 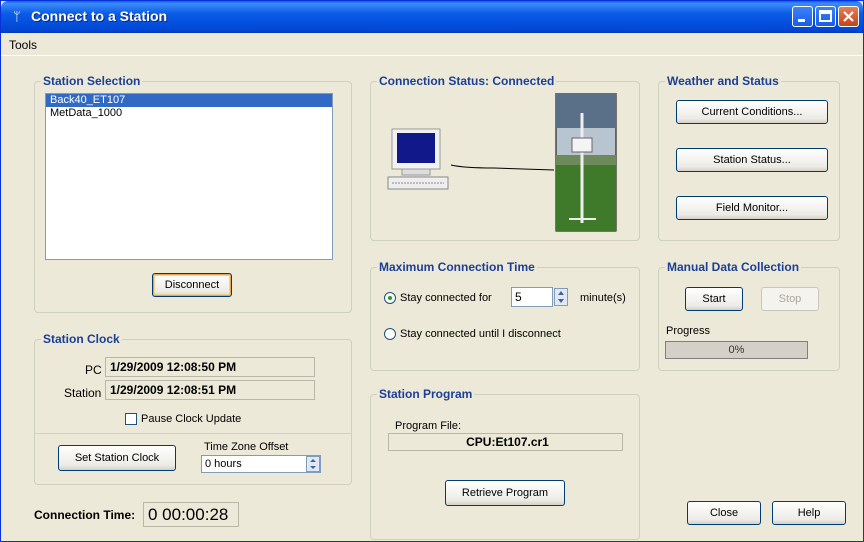 What do you see at coordinates (809, 513) in the screenshot?
I see `help-button: Help` at bounding box center [809, 513].